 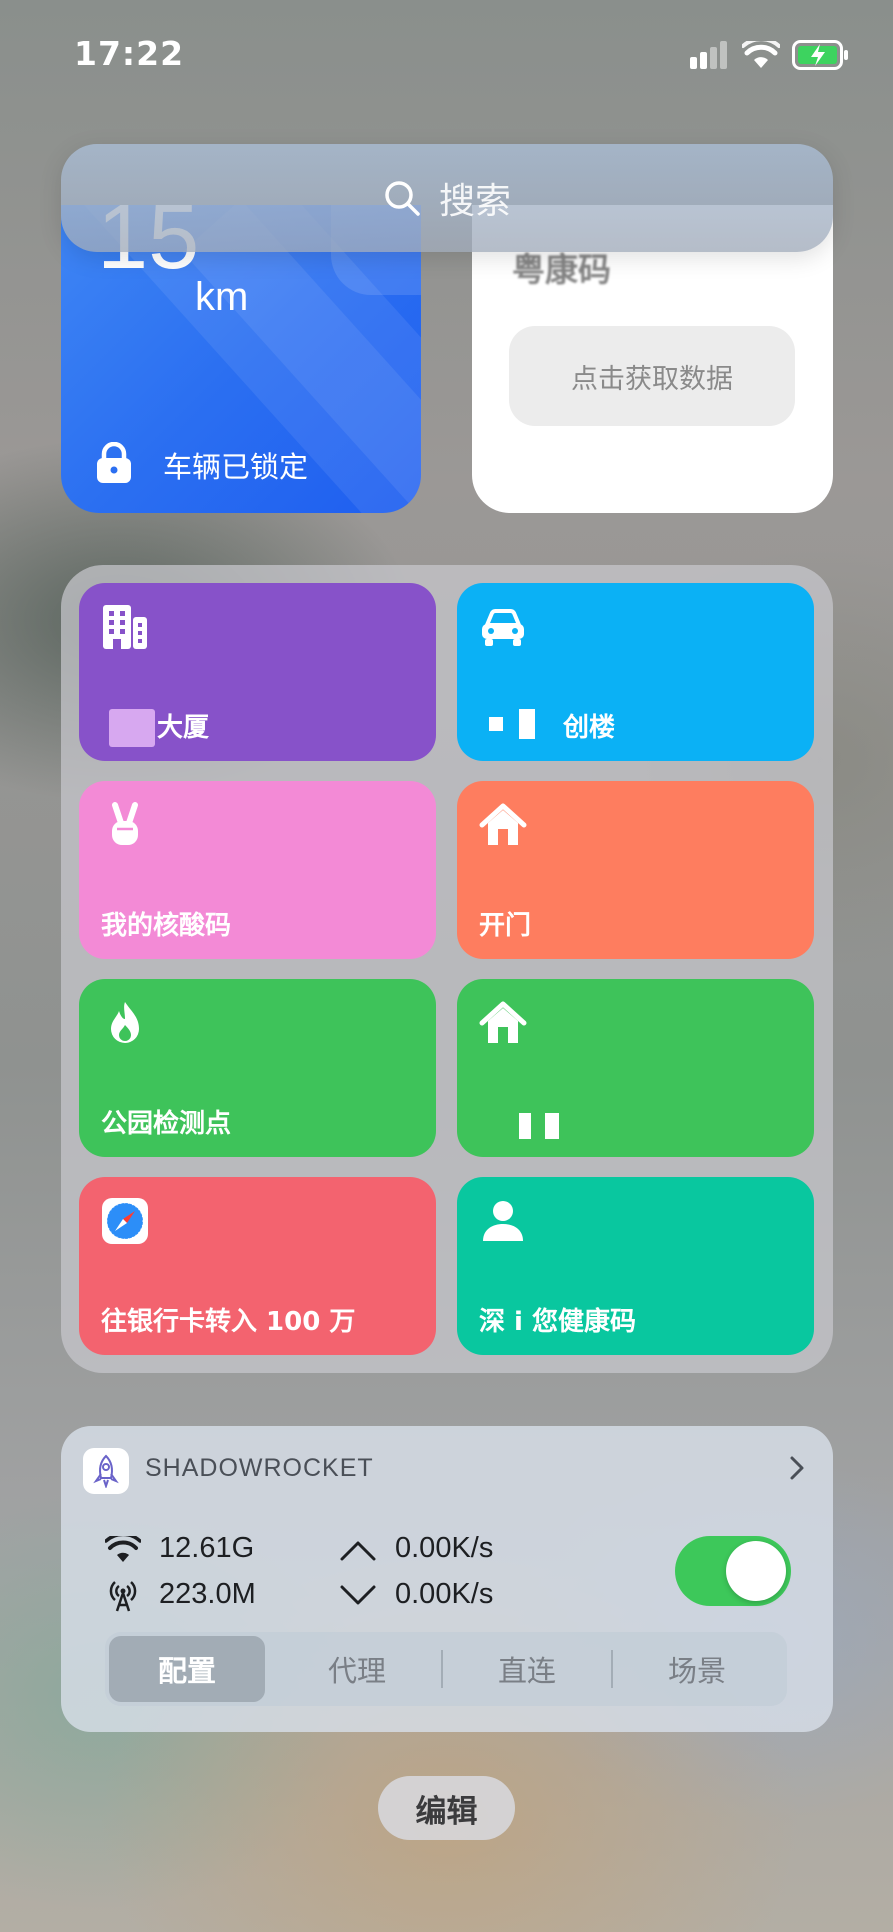 I want to click on shortcut-label: 公园检测点, so click(x=166, y=1124).